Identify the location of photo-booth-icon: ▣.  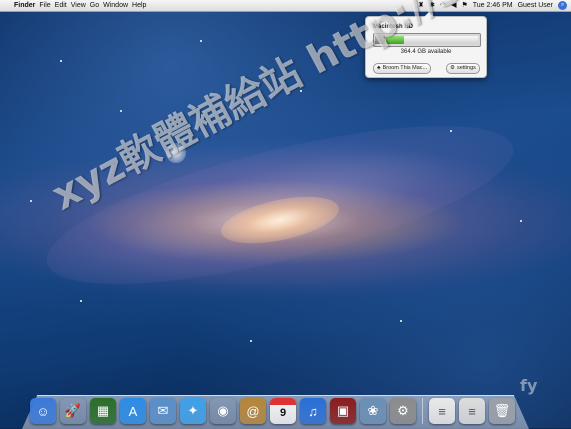
(343, 411).